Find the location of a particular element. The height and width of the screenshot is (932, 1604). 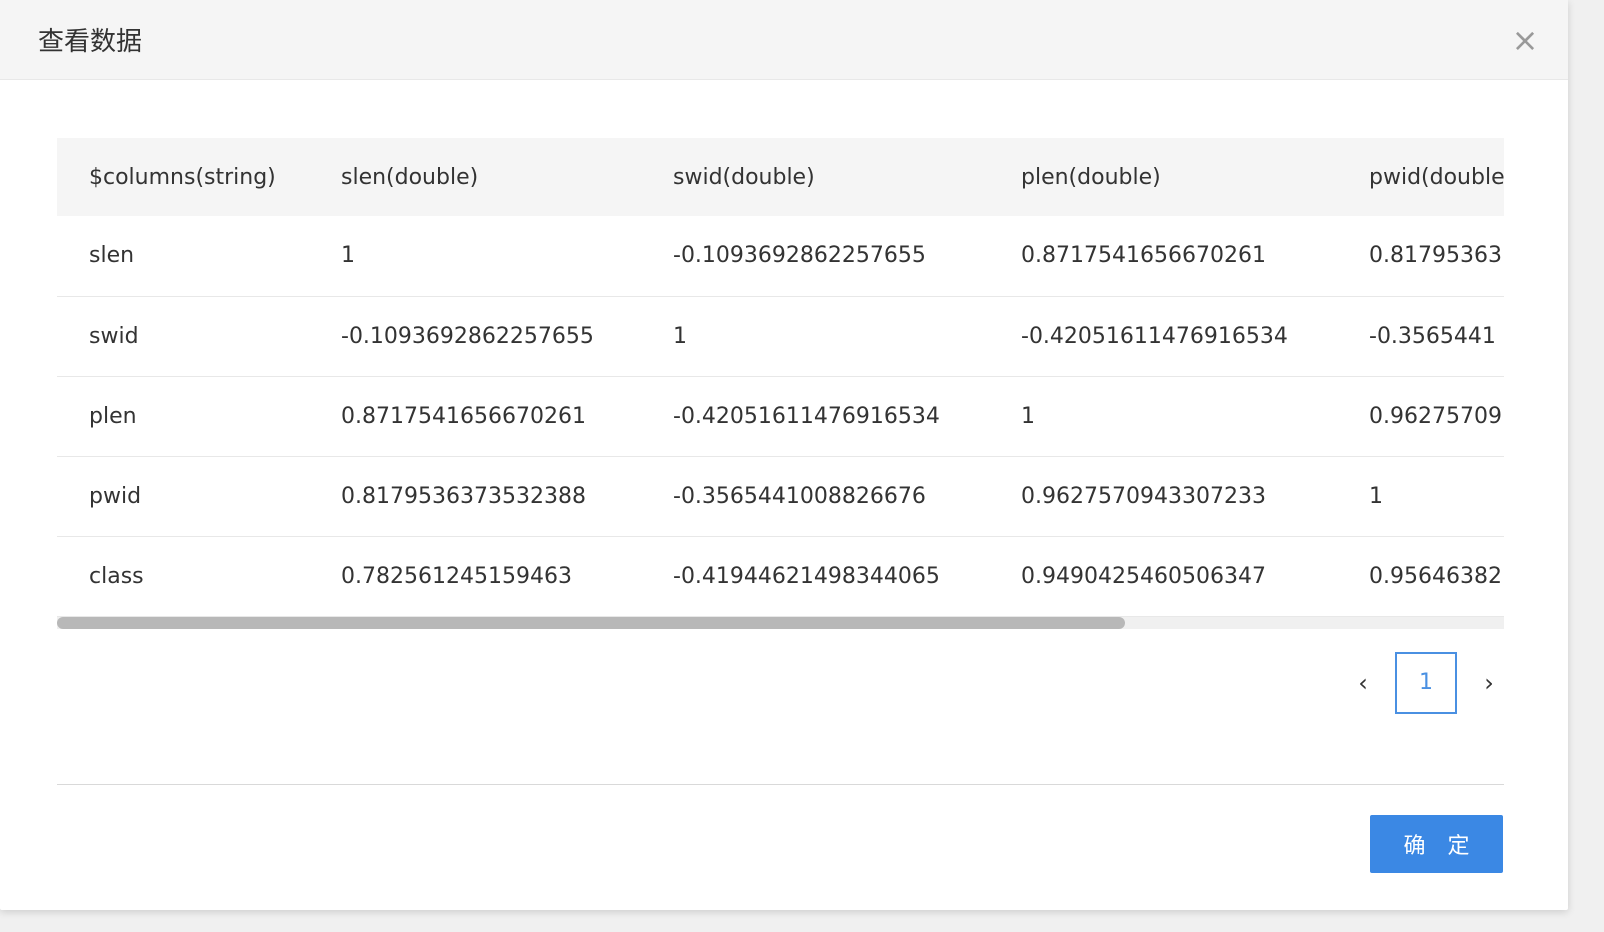

header-columns: $columns(string) is located at coordinates (182, 177).